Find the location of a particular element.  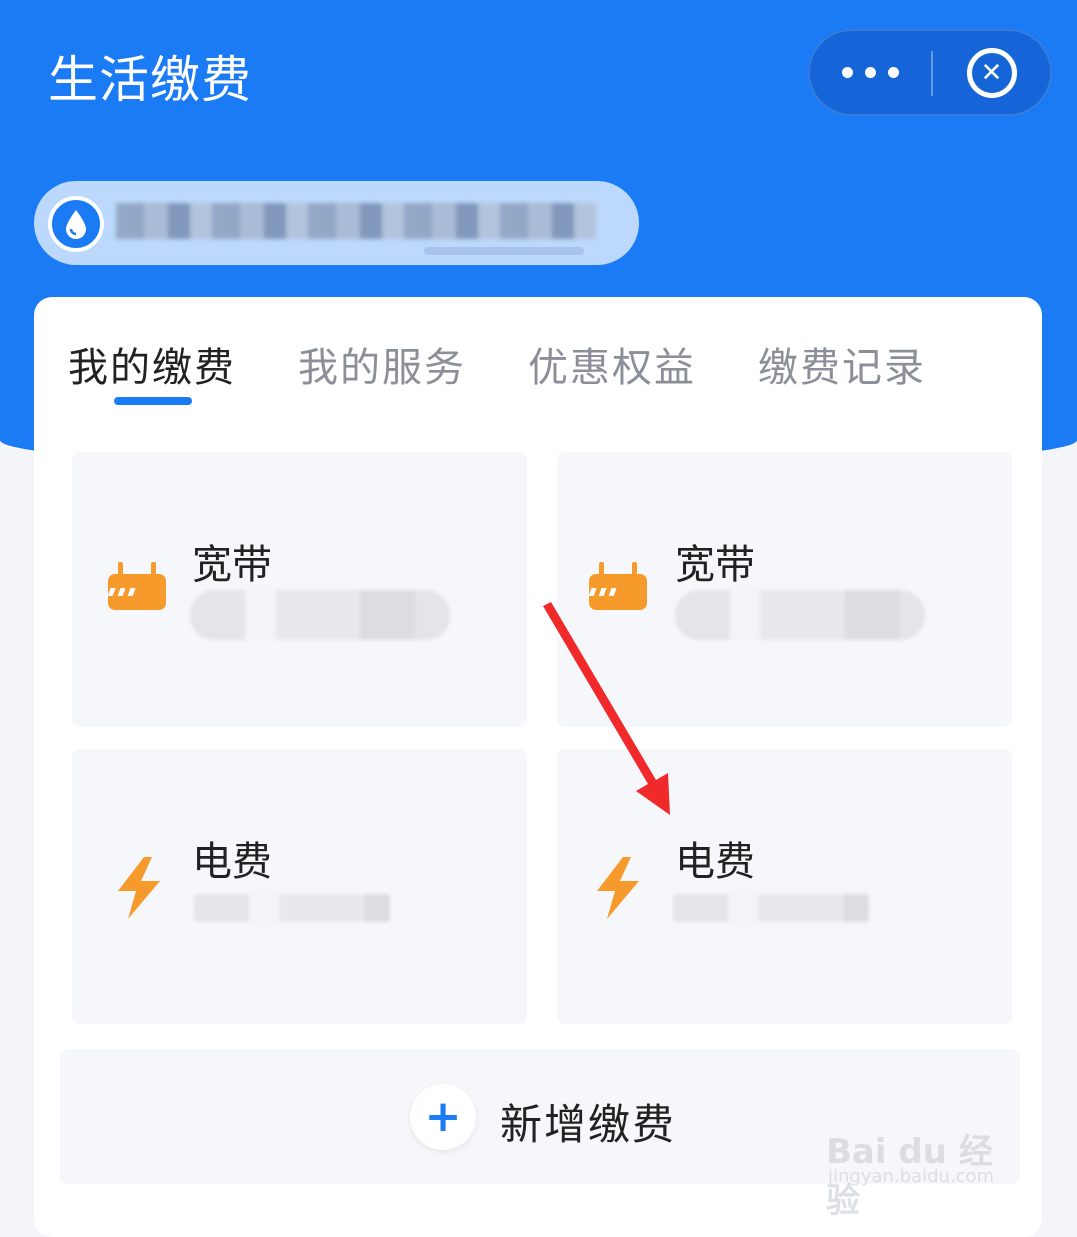

payment-card-broadband-2: 宽带 is located at coordinates (784, 589).